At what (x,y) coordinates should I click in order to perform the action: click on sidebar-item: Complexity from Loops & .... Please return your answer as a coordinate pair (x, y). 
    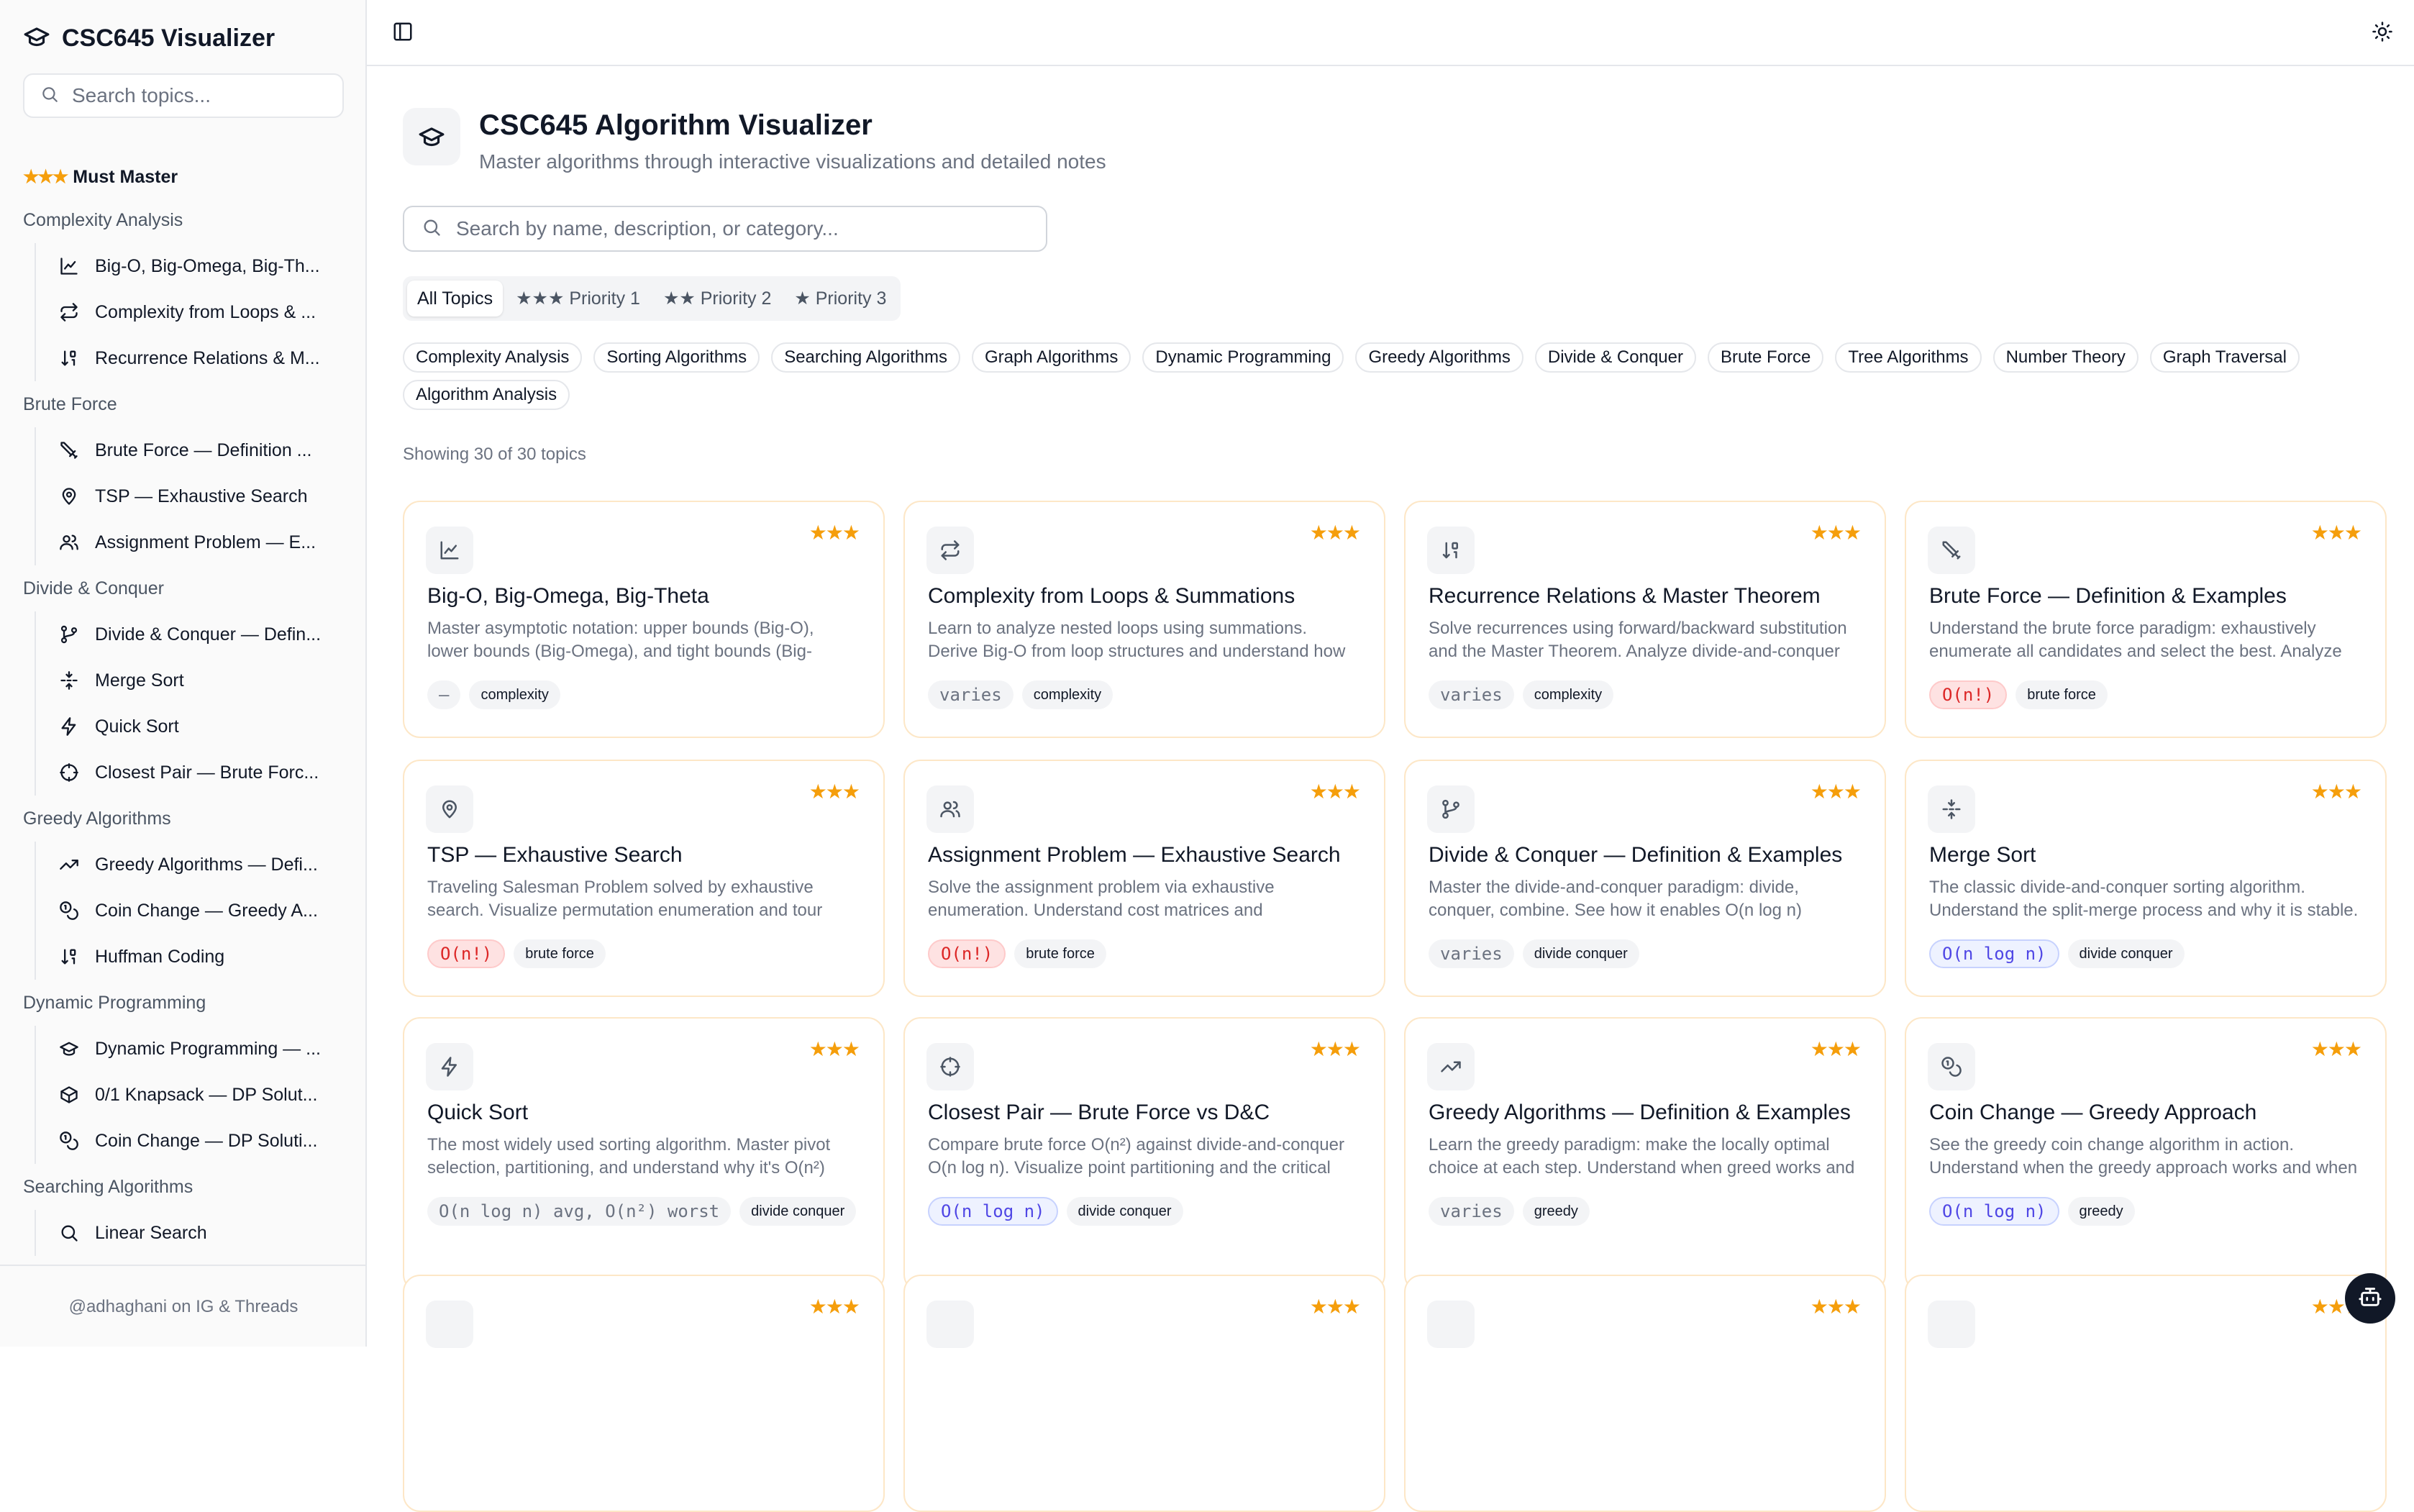
    Looking at the image, I should click on (202, 312).